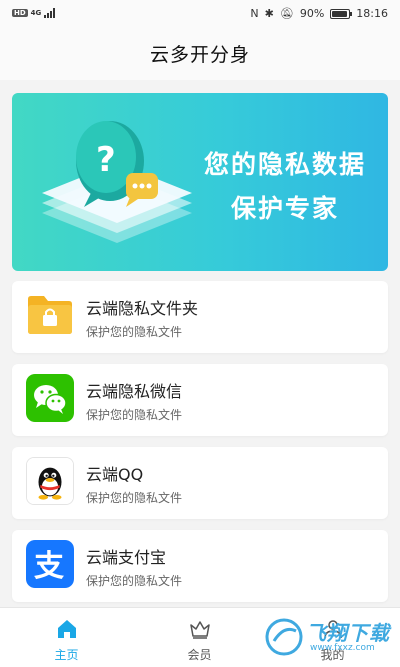  I want to click on tab-home: 主页, so click(66, 637).